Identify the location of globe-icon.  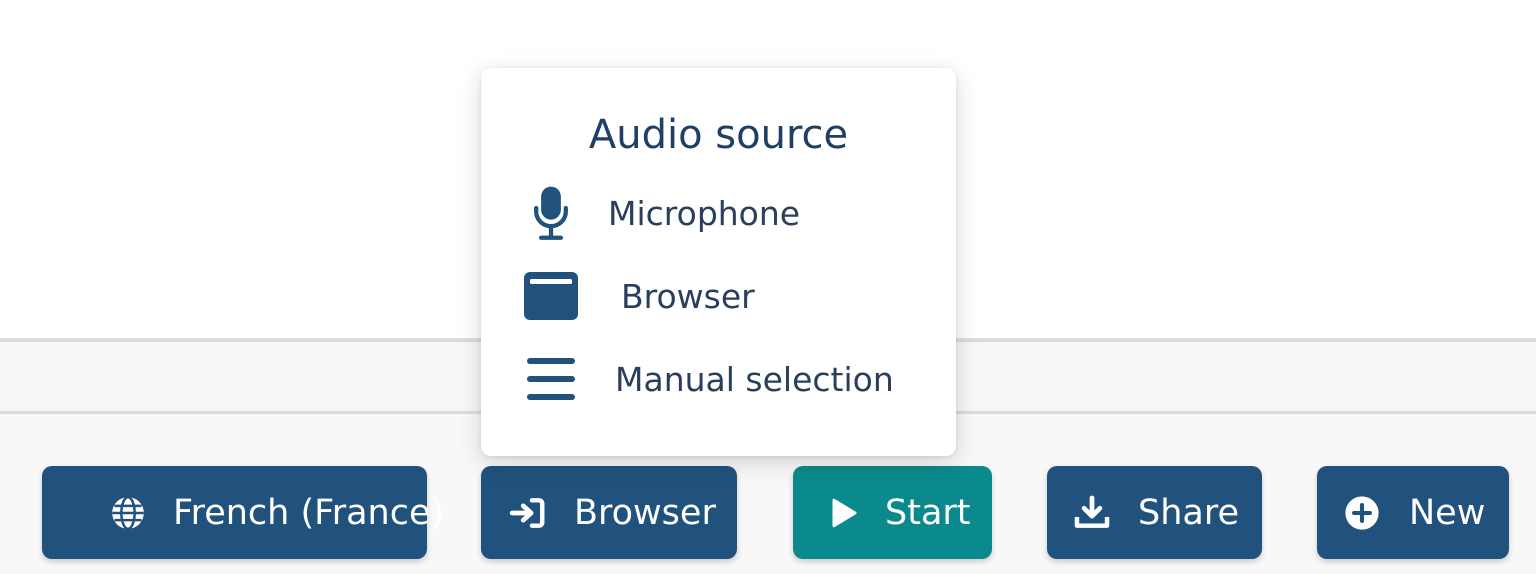
(128, 513).